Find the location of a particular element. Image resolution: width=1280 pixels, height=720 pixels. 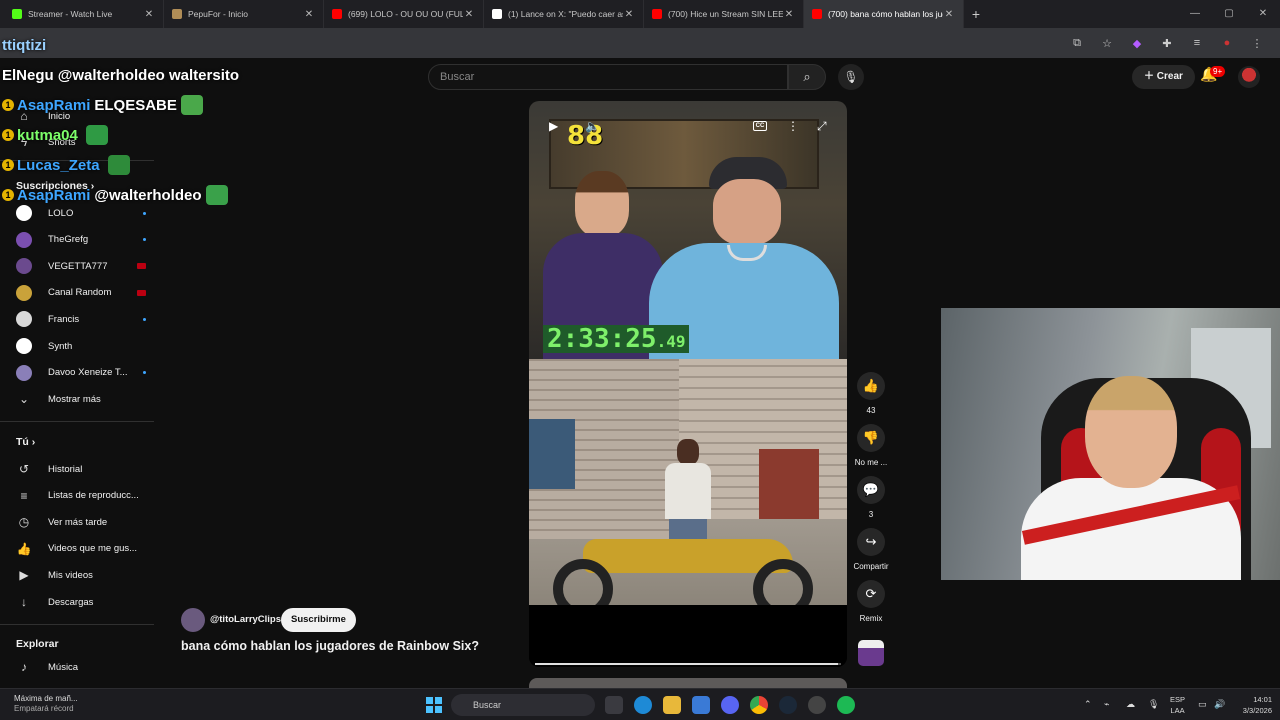

display-icon: ▭ is located at coordinates (1202, 704).